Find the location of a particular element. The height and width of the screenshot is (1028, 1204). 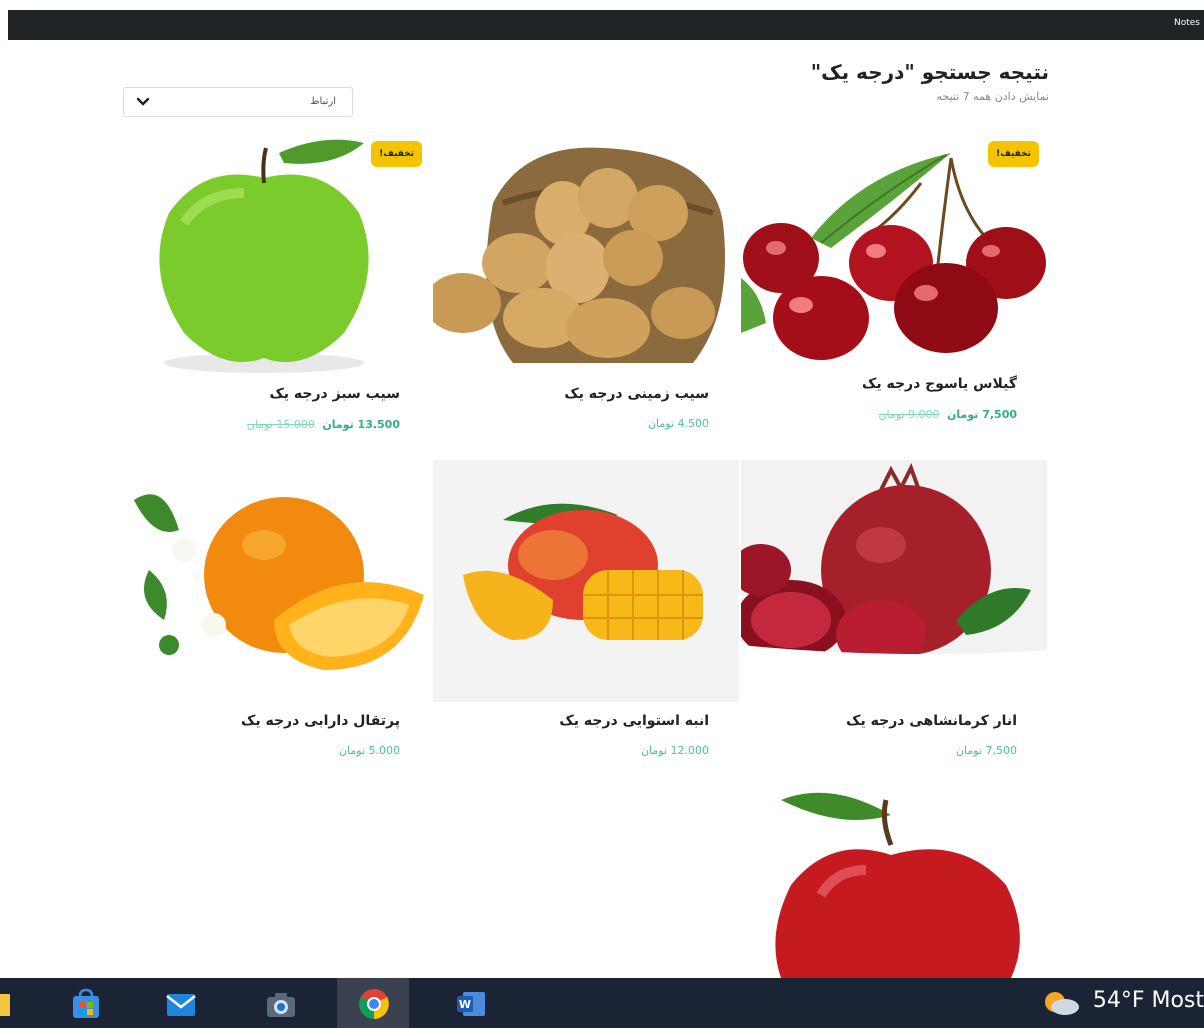

page-title: نتیجه جستجو "درجه یک" is located at coordinates (929, 72).